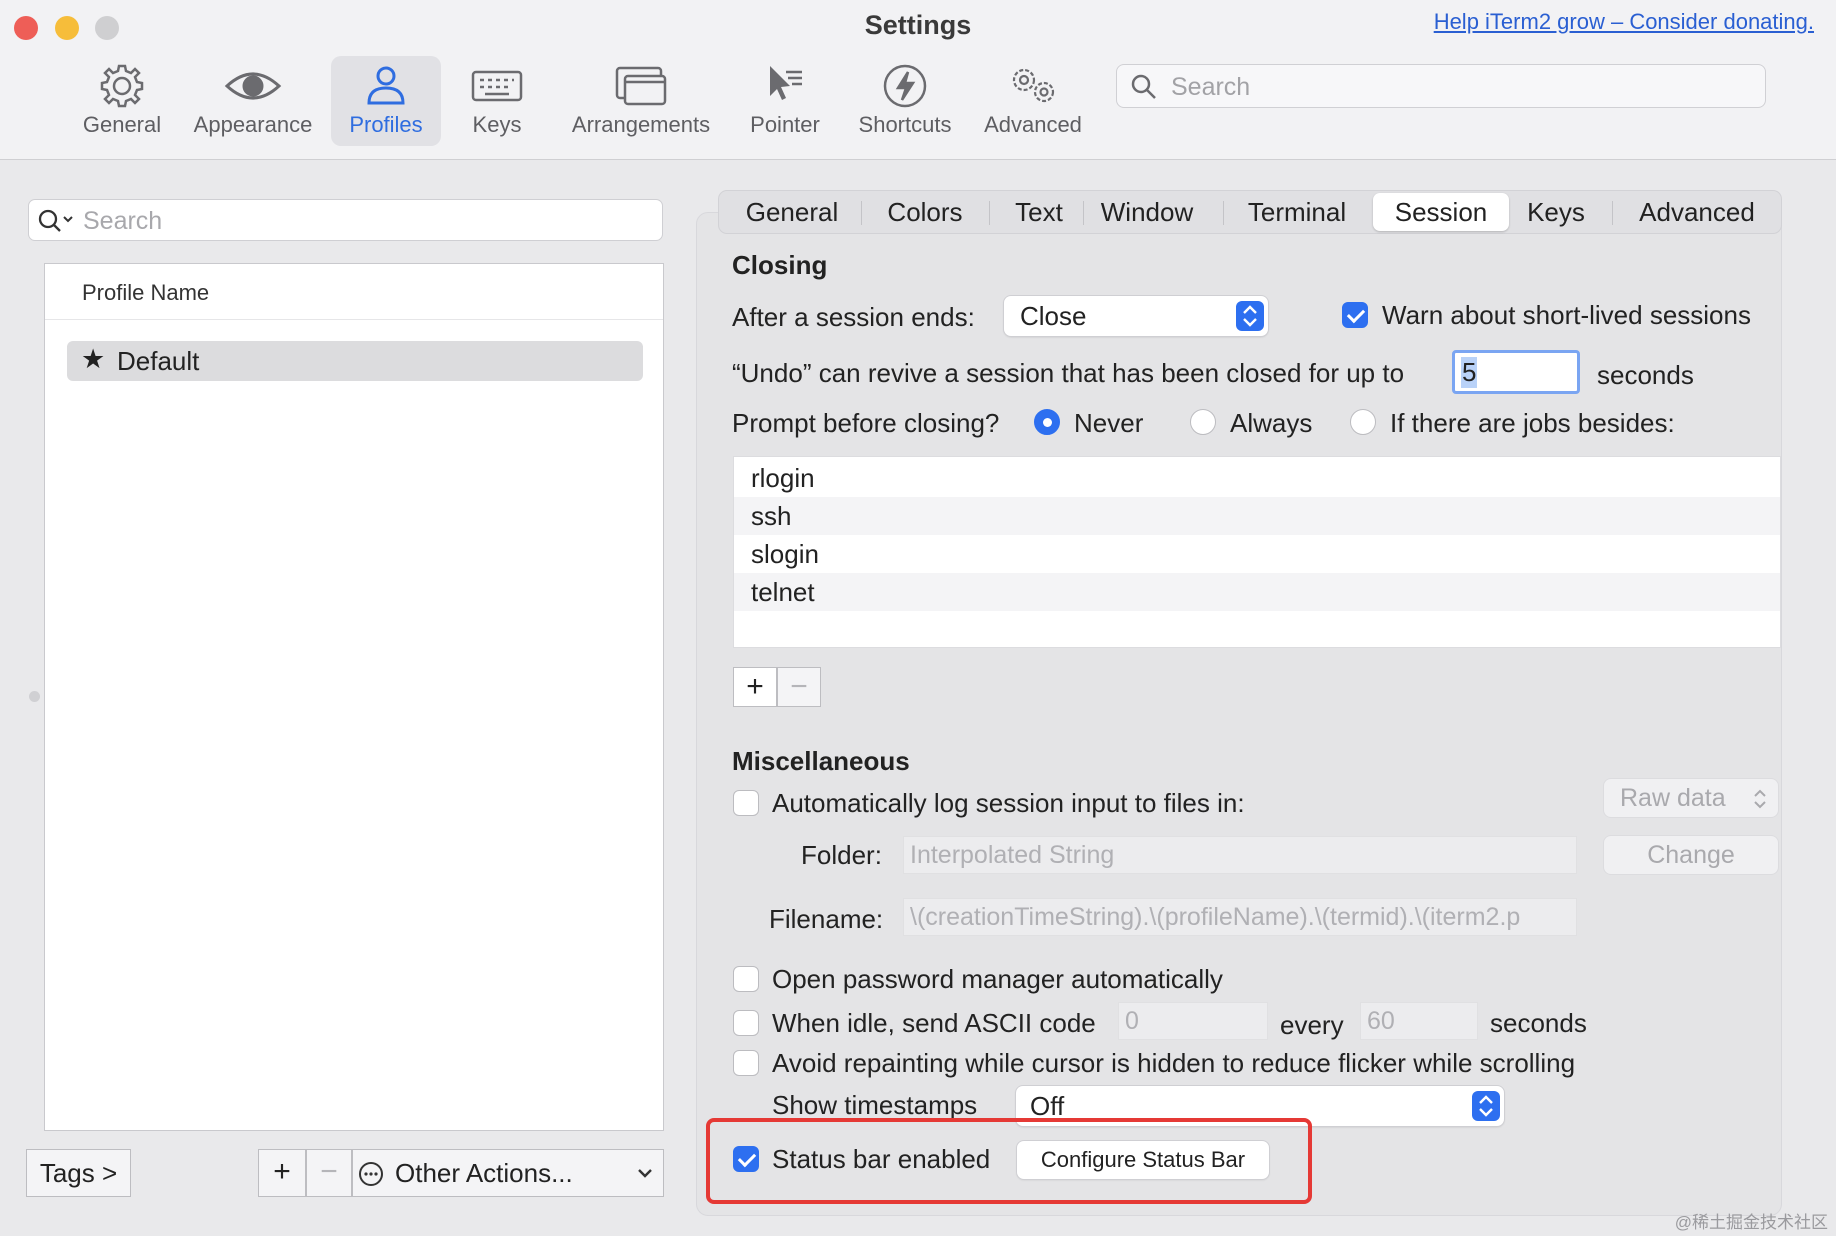 This screenshot has width=1836, height=1236. I want to click on search-icon, so click(55, 220).